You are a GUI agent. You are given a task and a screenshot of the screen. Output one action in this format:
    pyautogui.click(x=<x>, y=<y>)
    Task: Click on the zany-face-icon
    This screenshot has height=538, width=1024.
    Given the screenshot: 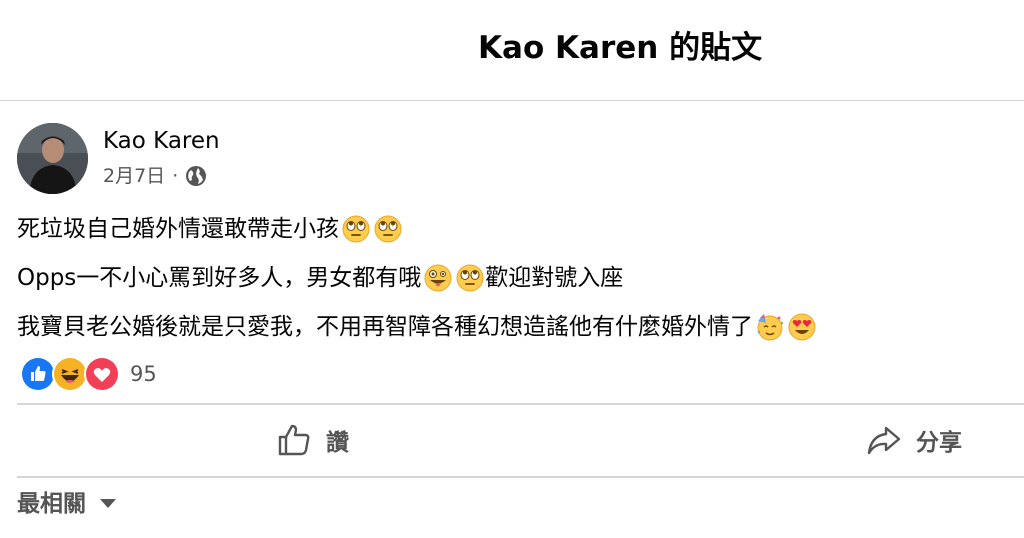 What is the action you would take?
    pyautogui.click(x=438, y=278)
    